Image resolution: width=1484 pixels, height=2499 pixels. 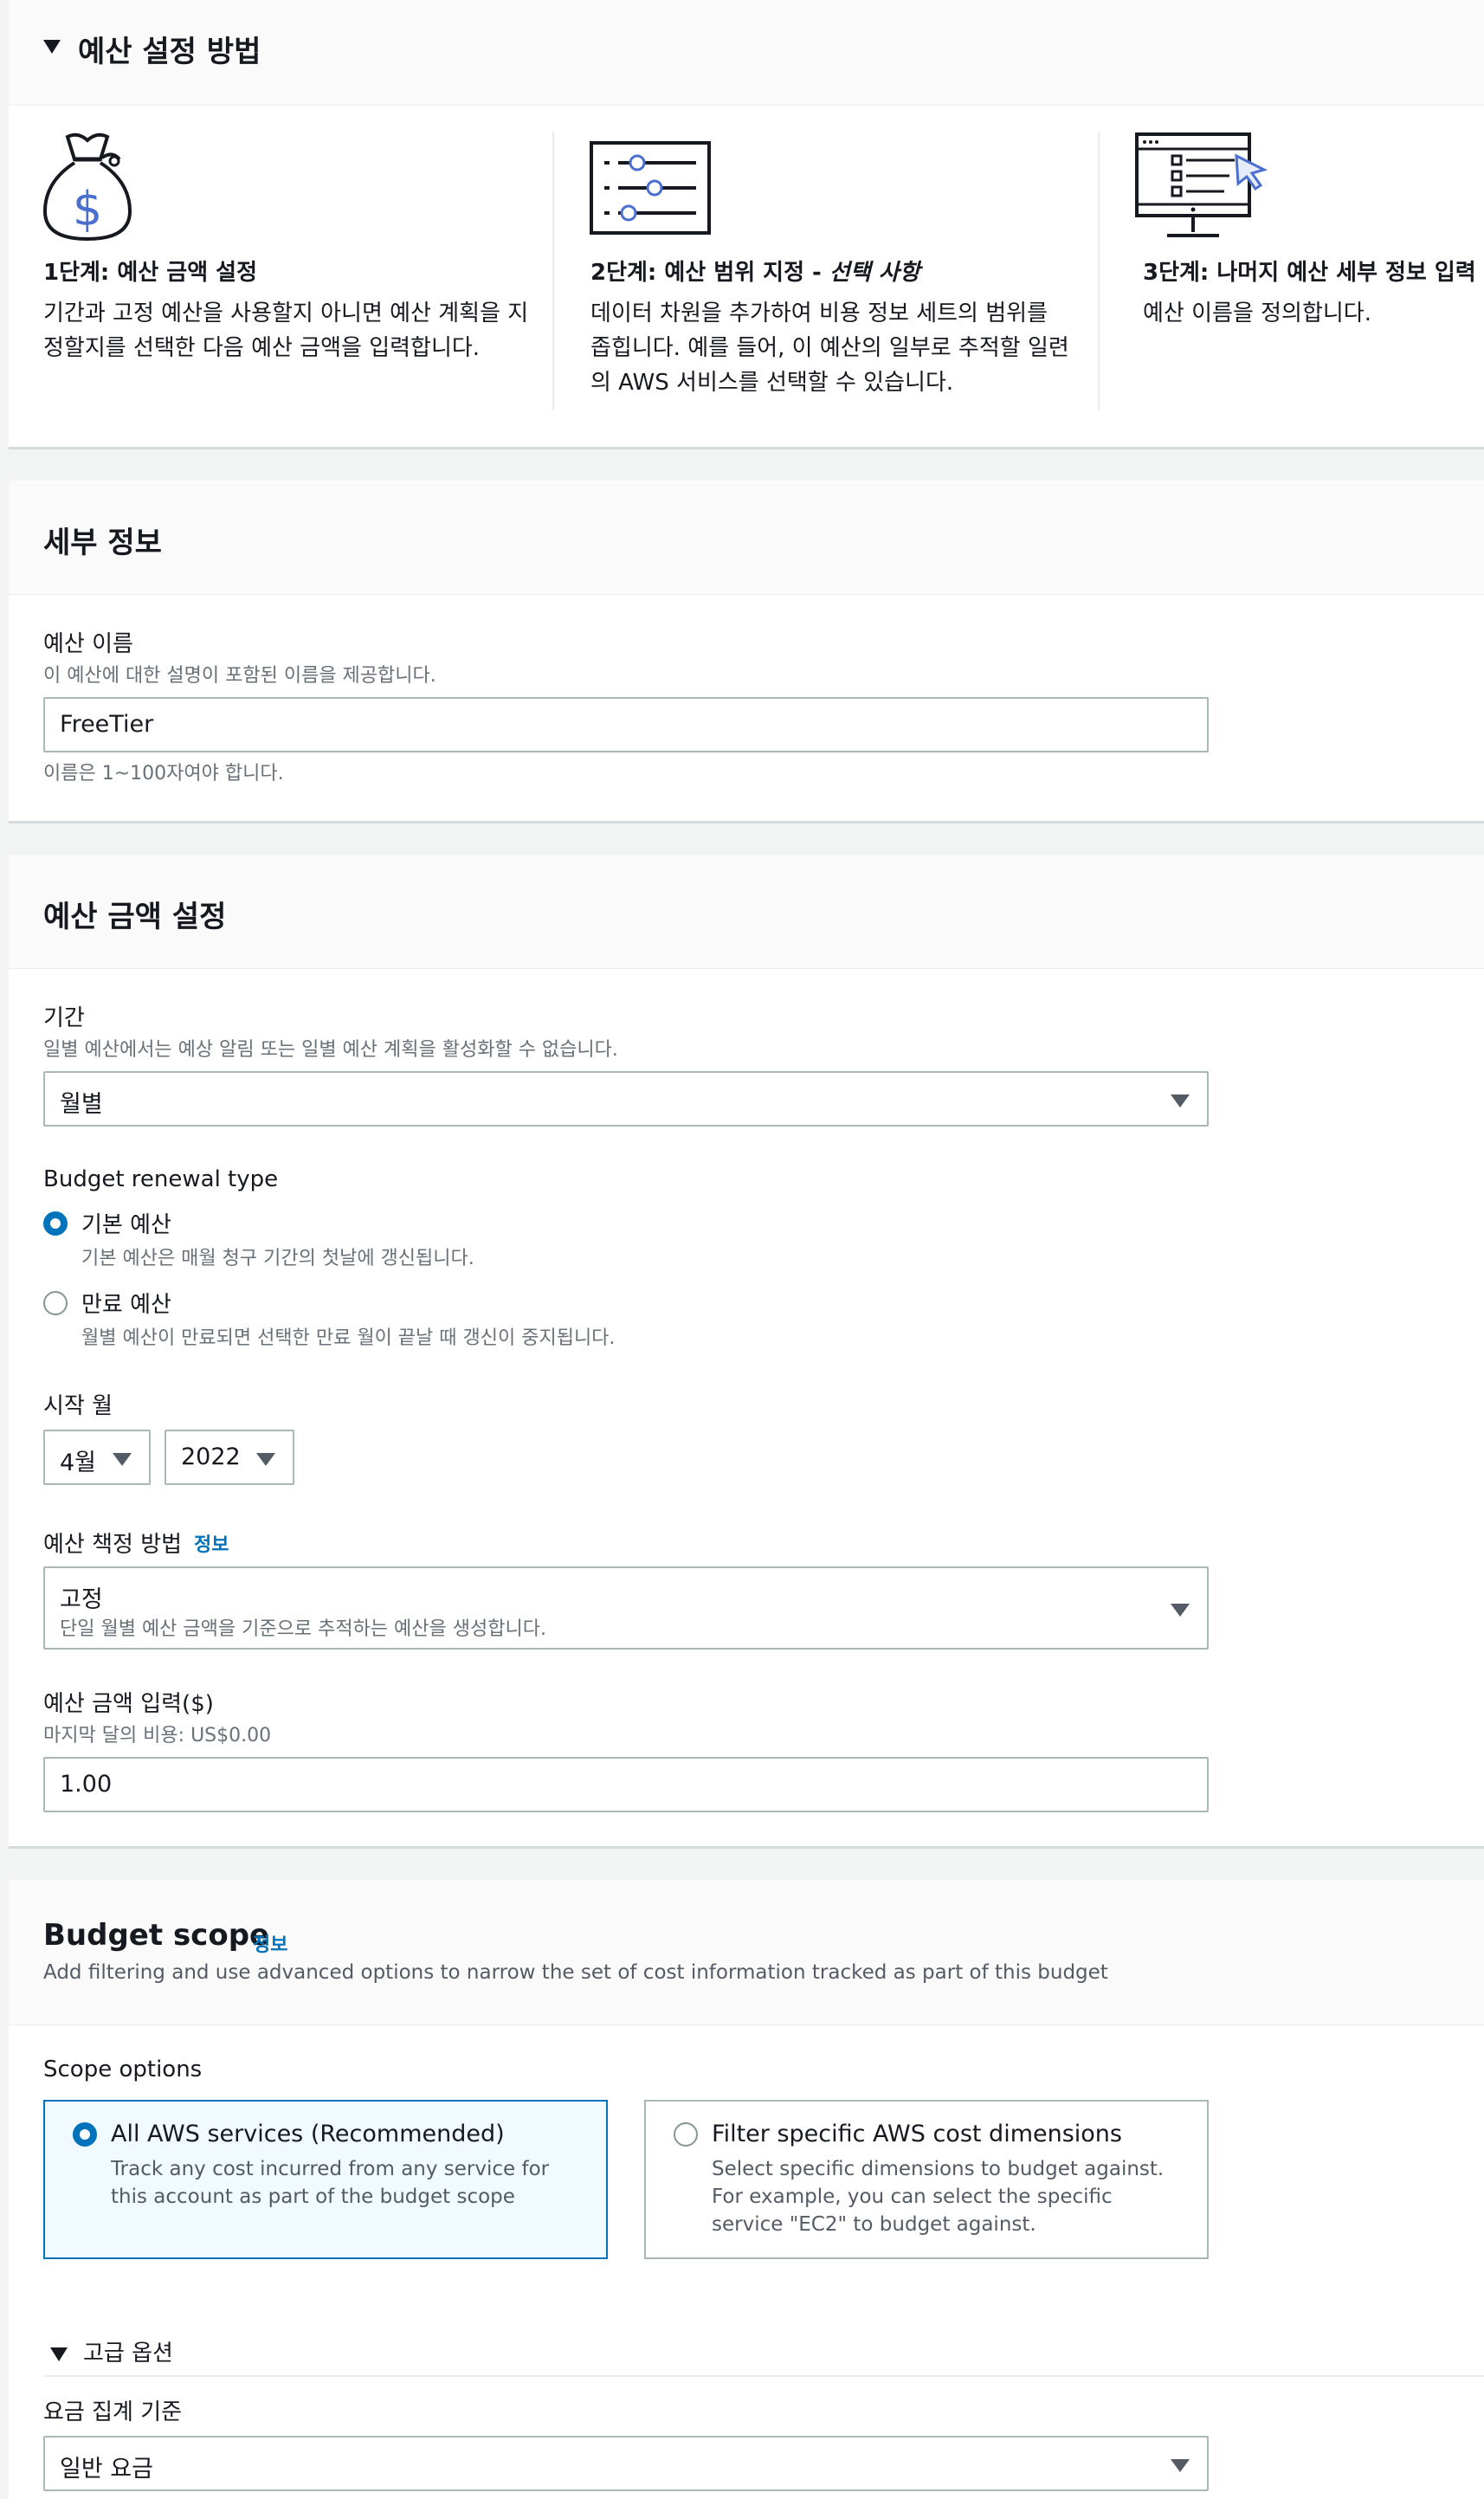 I want to click on budget-name-input: FreeTier, so click(x=626, y=724).